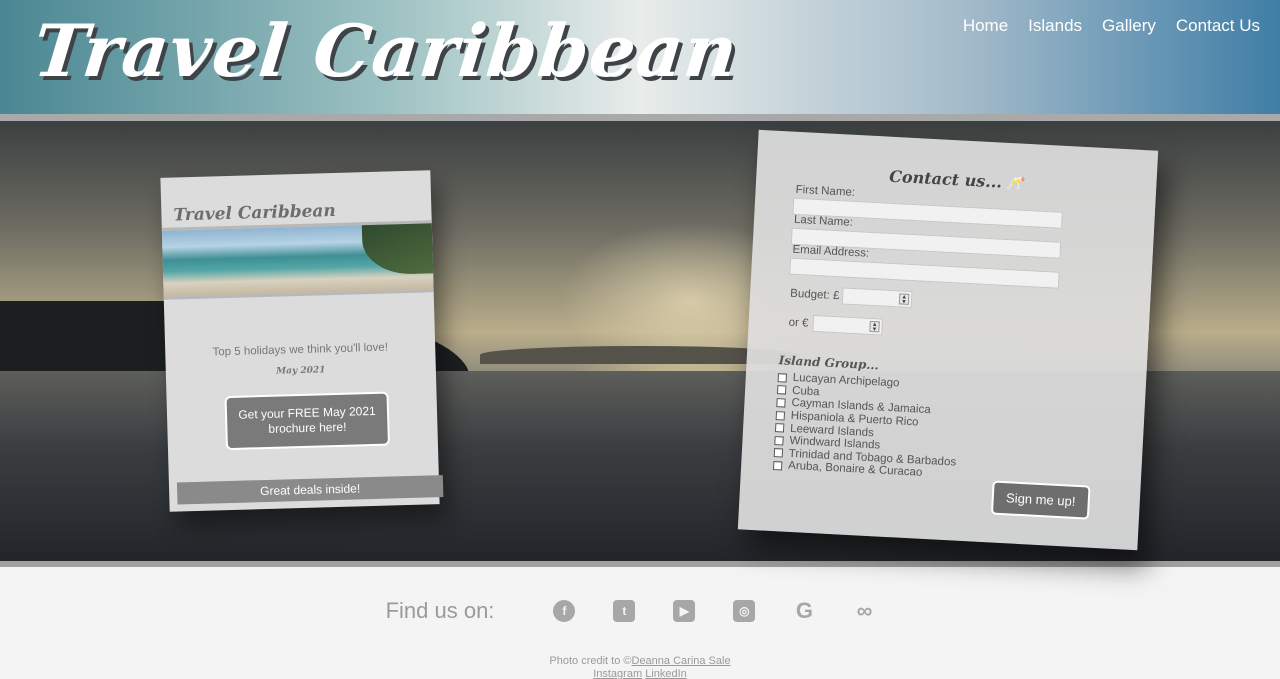  What do you see at coordinates (877, 298) in the screenshot?
I see `budget-gbp-input: ▴ ▾` at bounding box center [877, 298].